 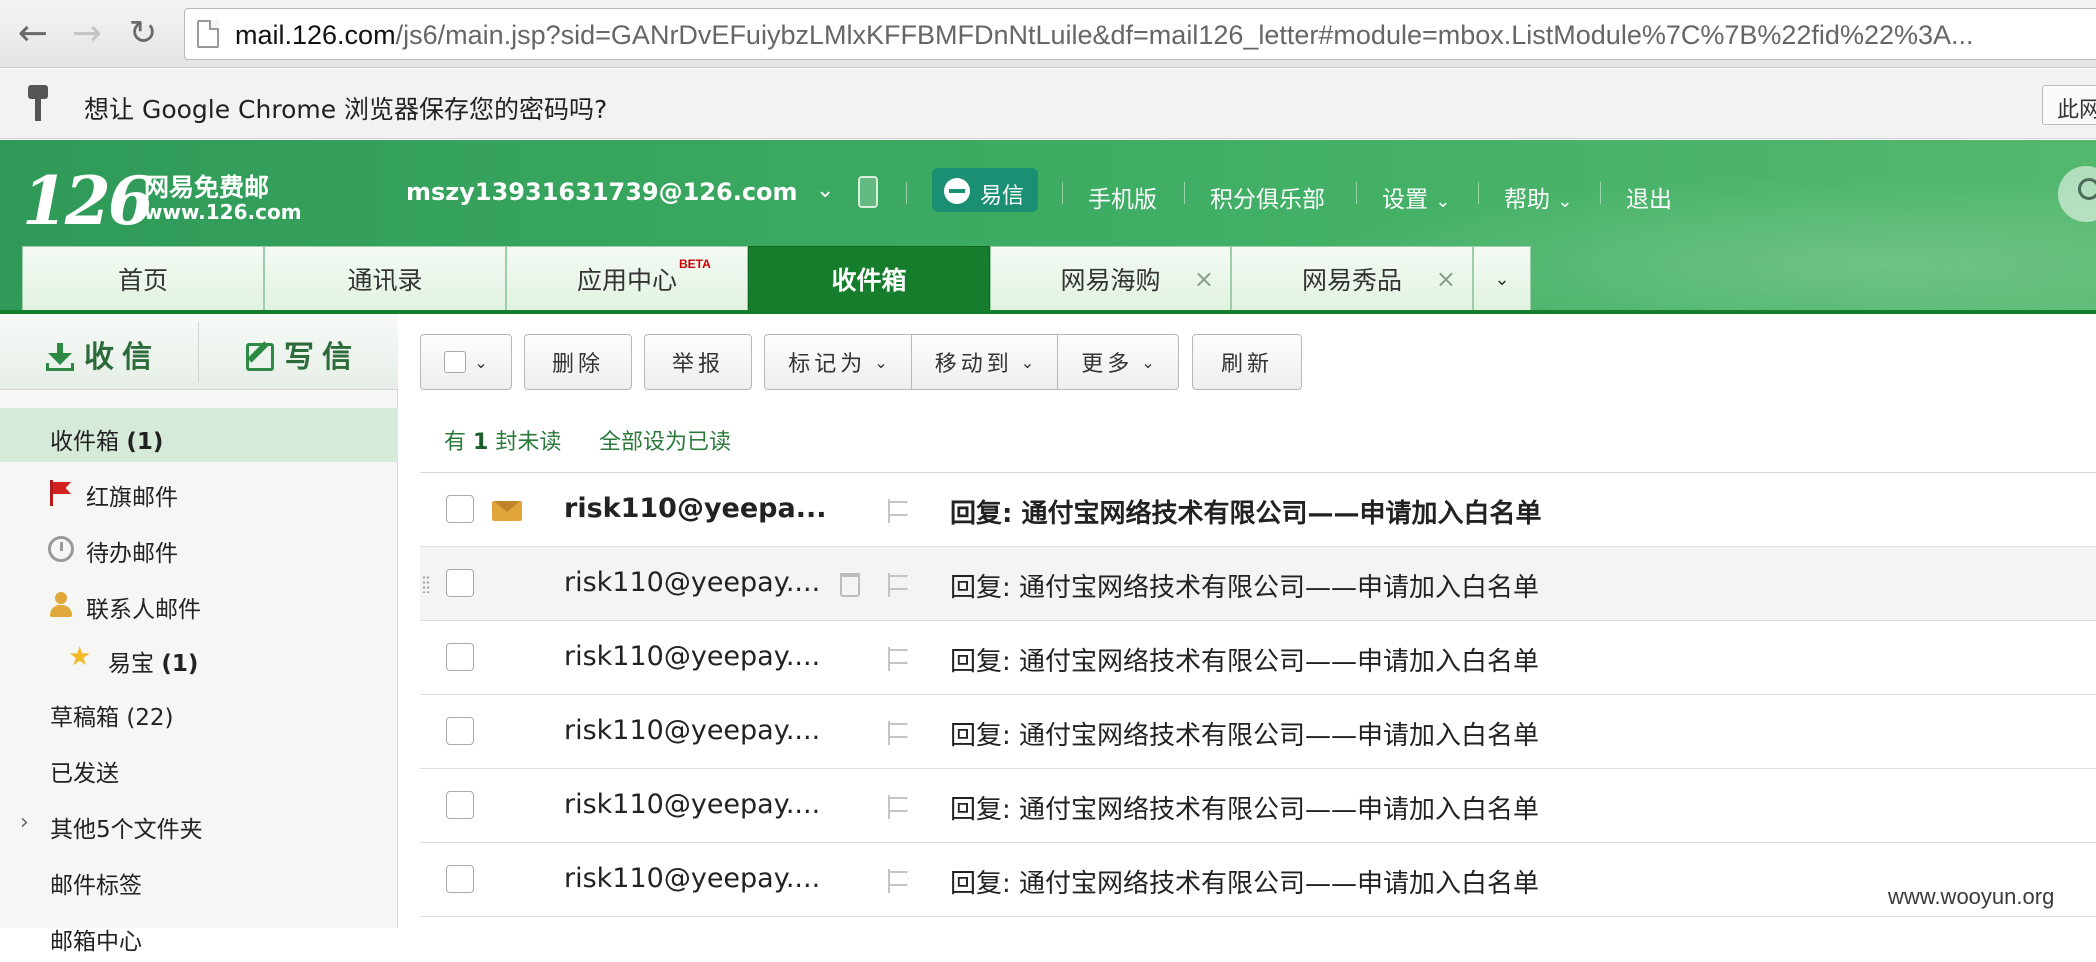 I want to click on refresh-button: 刷新, so click(x=1247, y=362).